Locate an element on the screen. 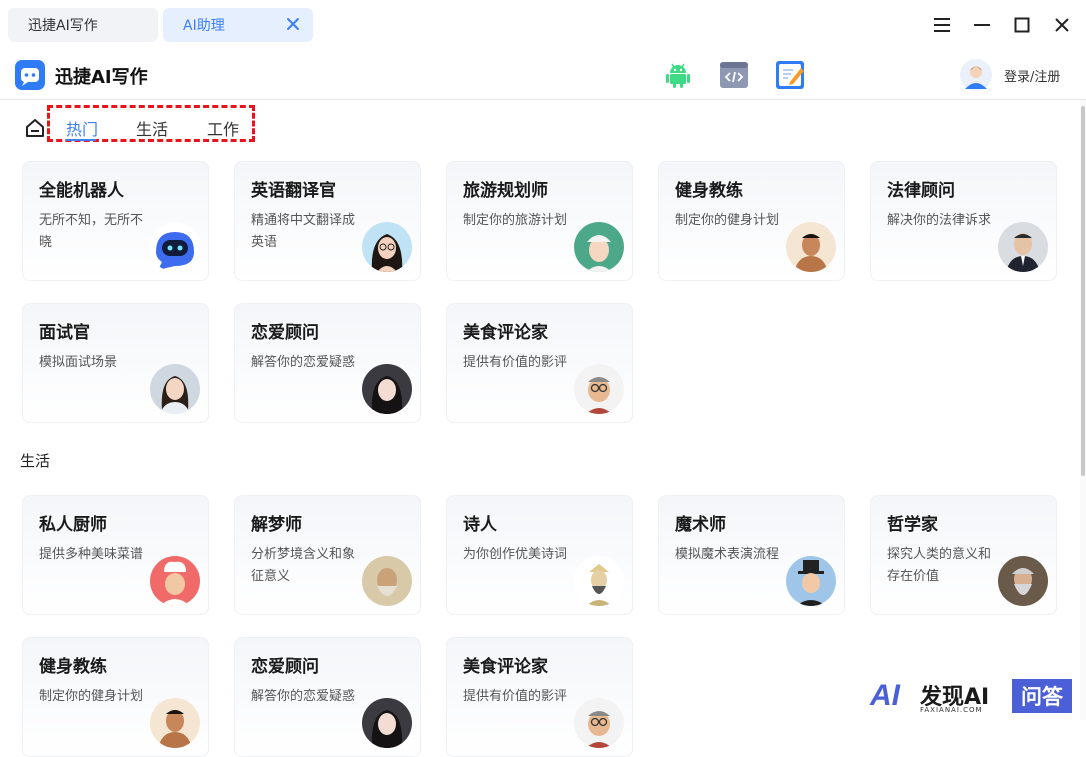 The height and width of the screenshot is (757, 1086). card-description: 分析梦境含义和象征意义 is located at coordinates (303, 565).